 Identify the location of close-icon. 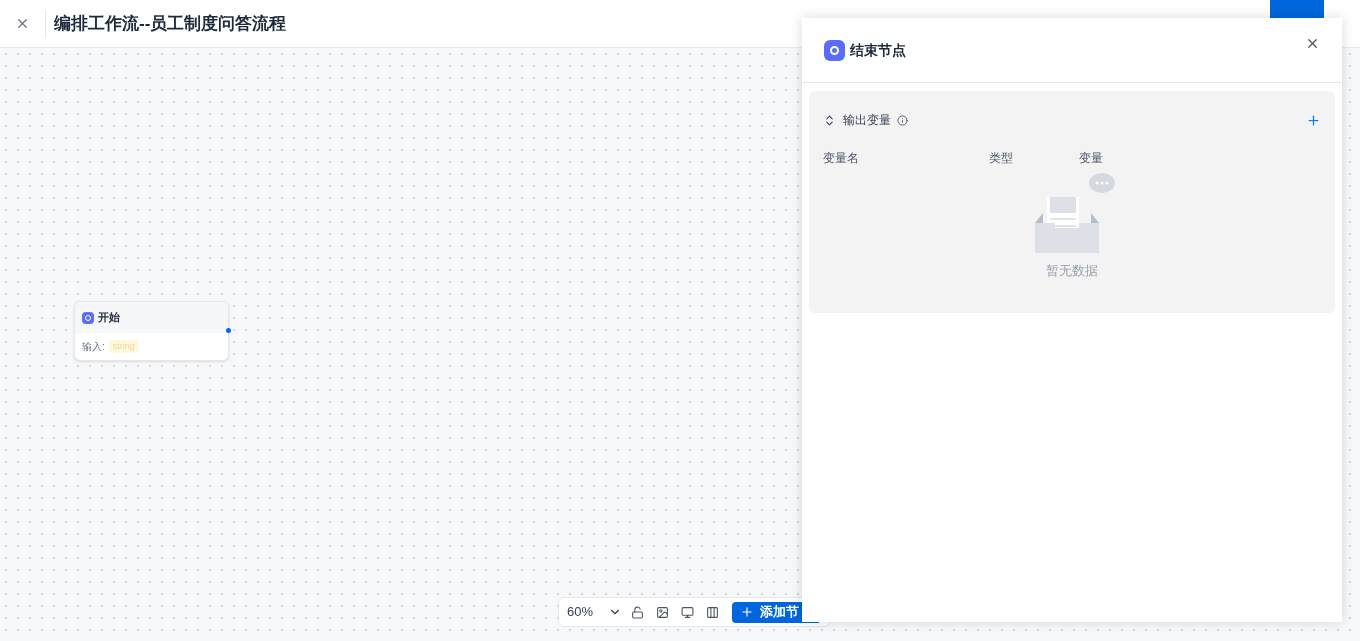
(22, 23).